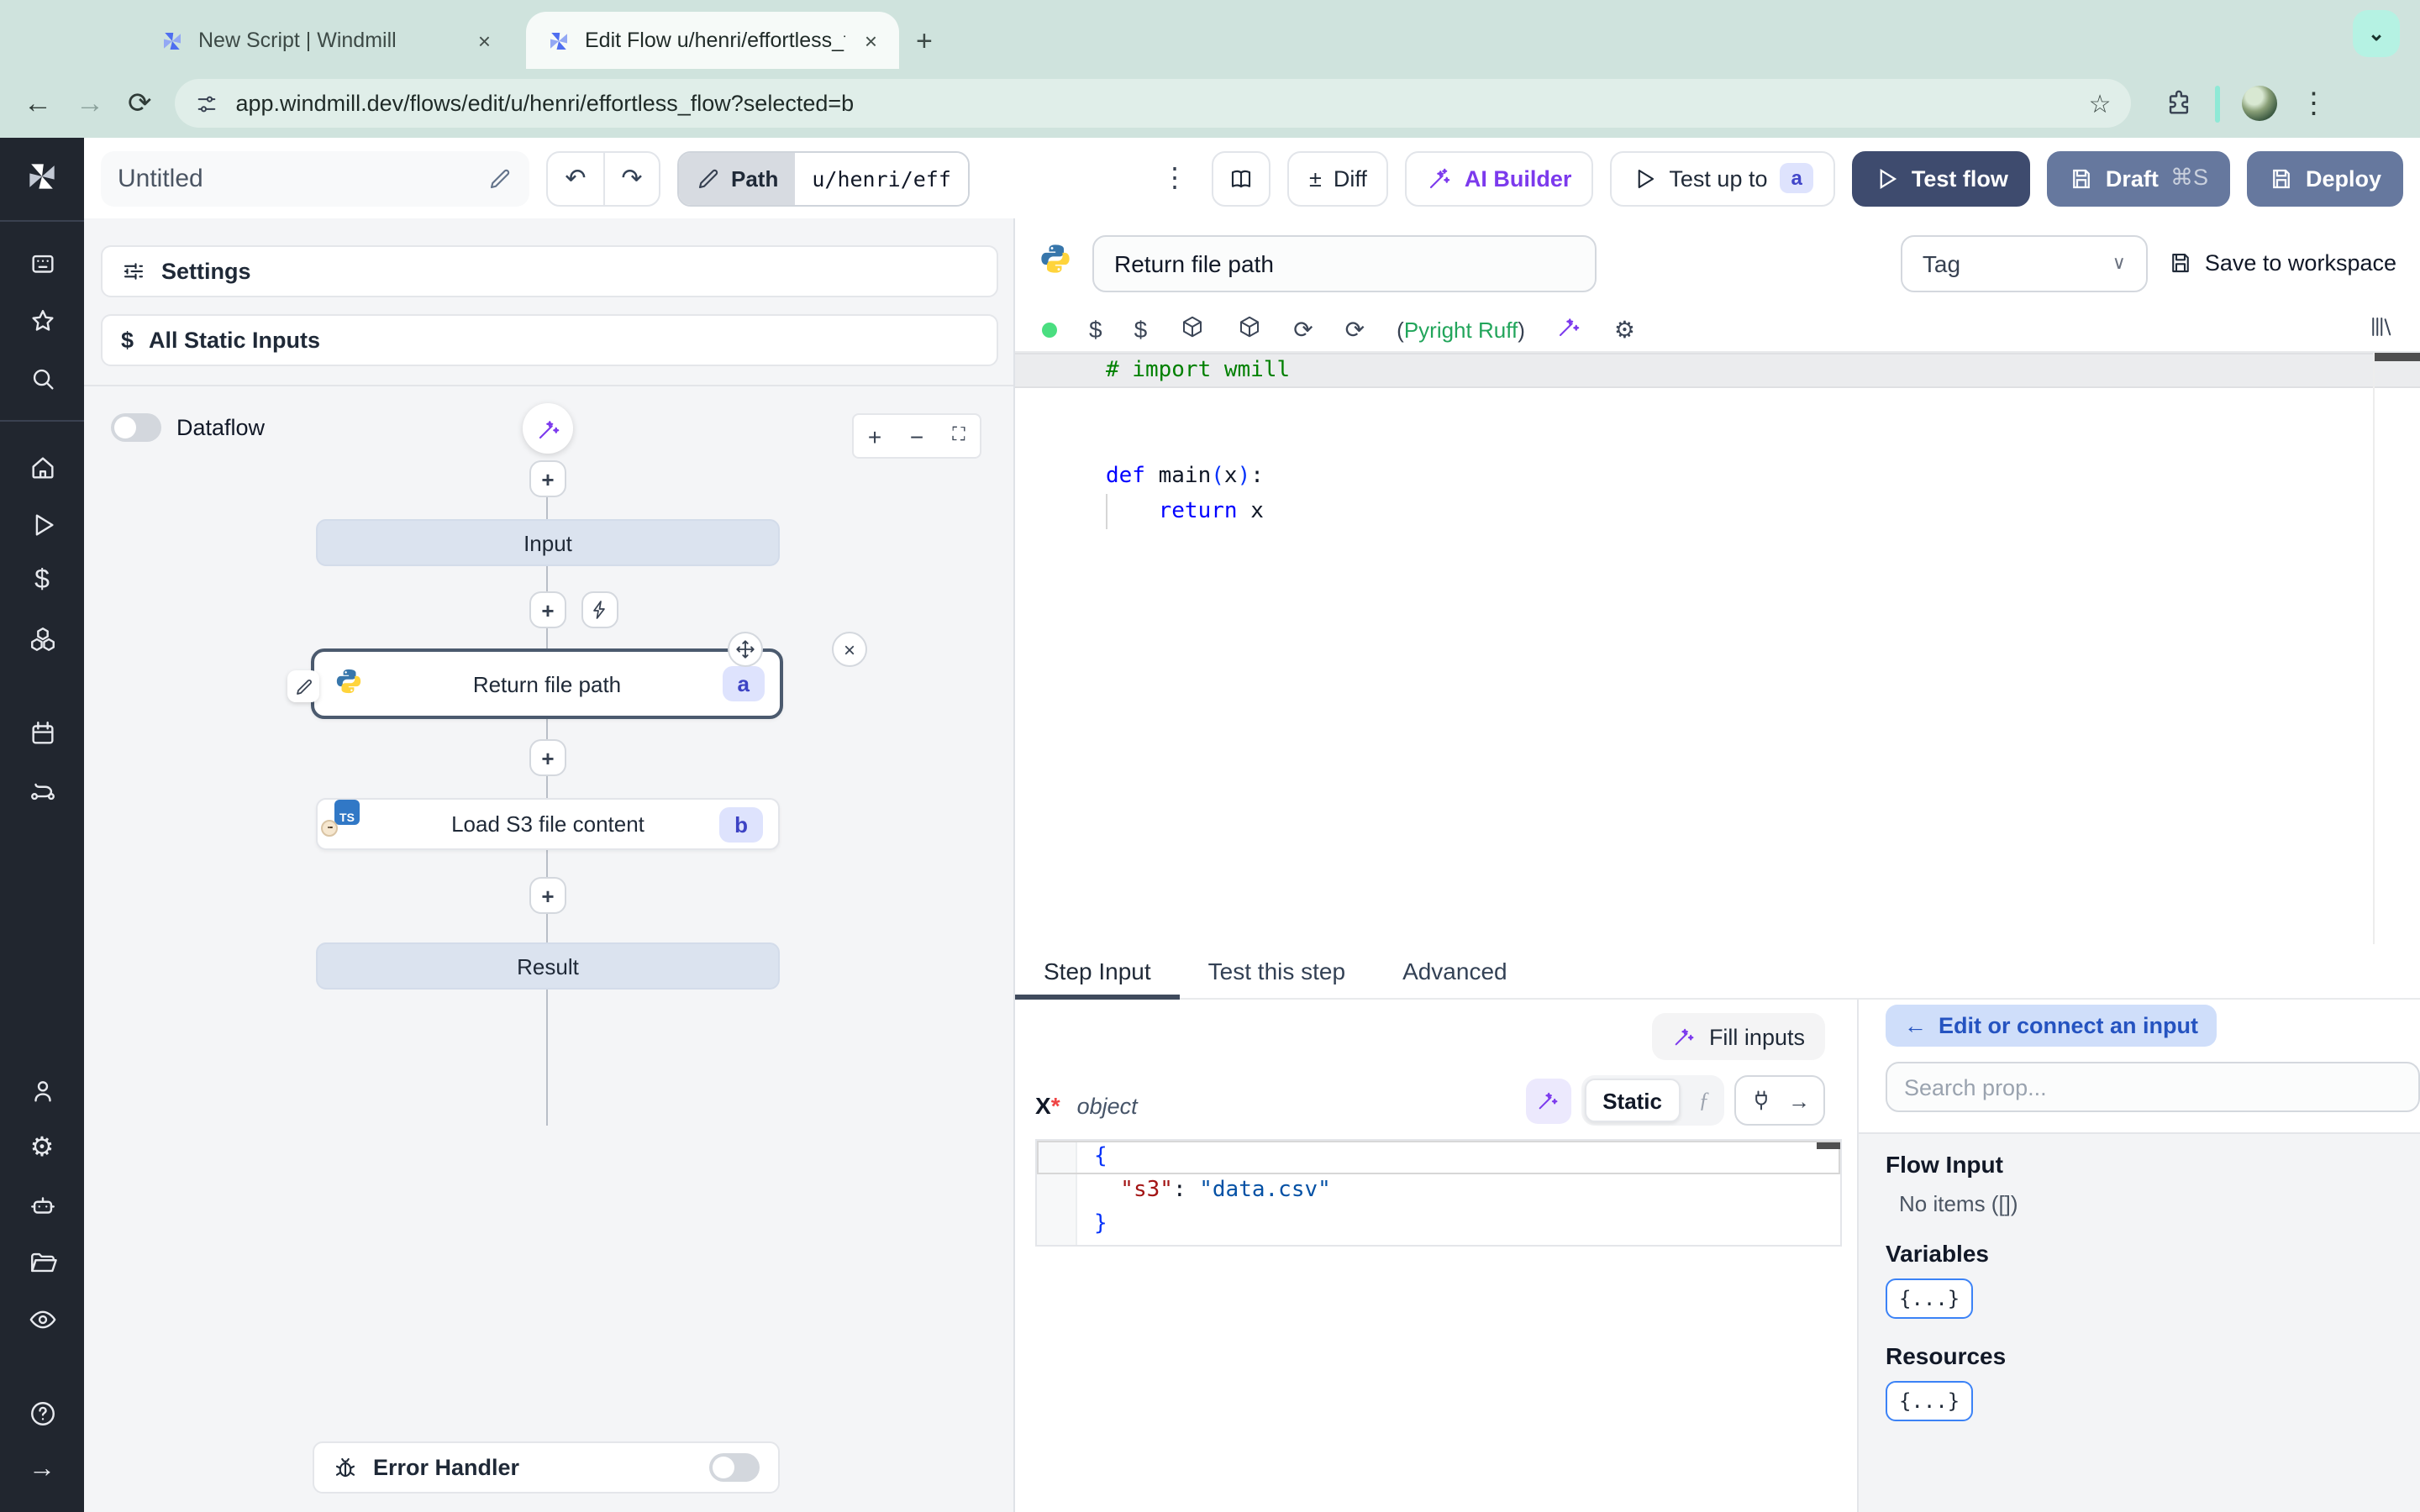 Image resolution: width=2420 pixels, height=1512 pixels. What do you see at coordinates (42, 638) in the screenshot?
I see `sidebar-item-resources` at bounding box center [42, 638].